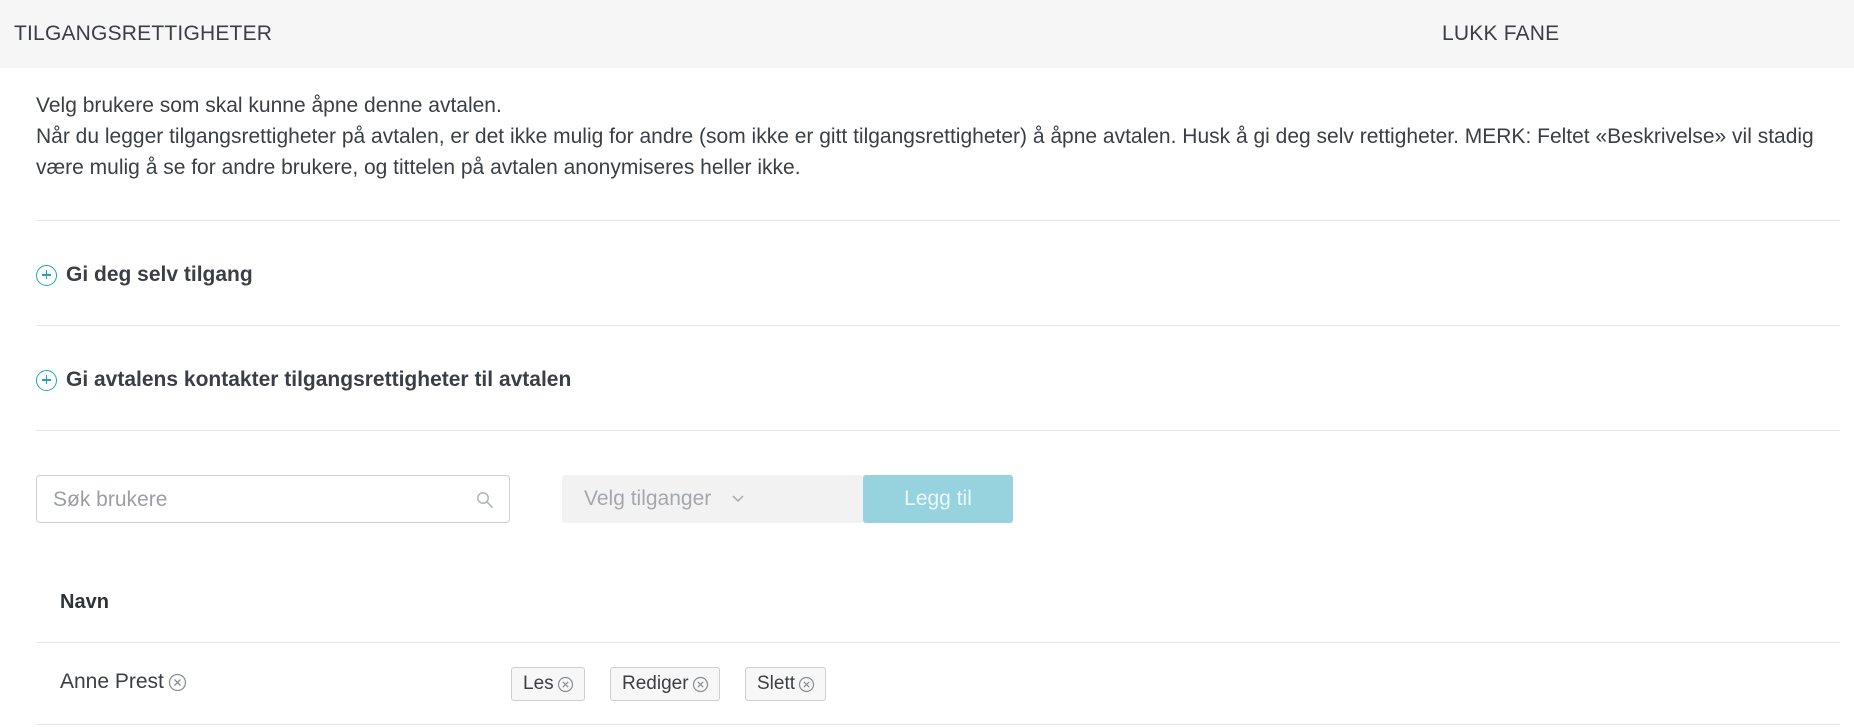 This screenshot has height=728, width=1854. What do you see at coordinates (655, 683) in the screenshot?
I see `permission-tag-label: Rediger` at bounding box center [655, 683].